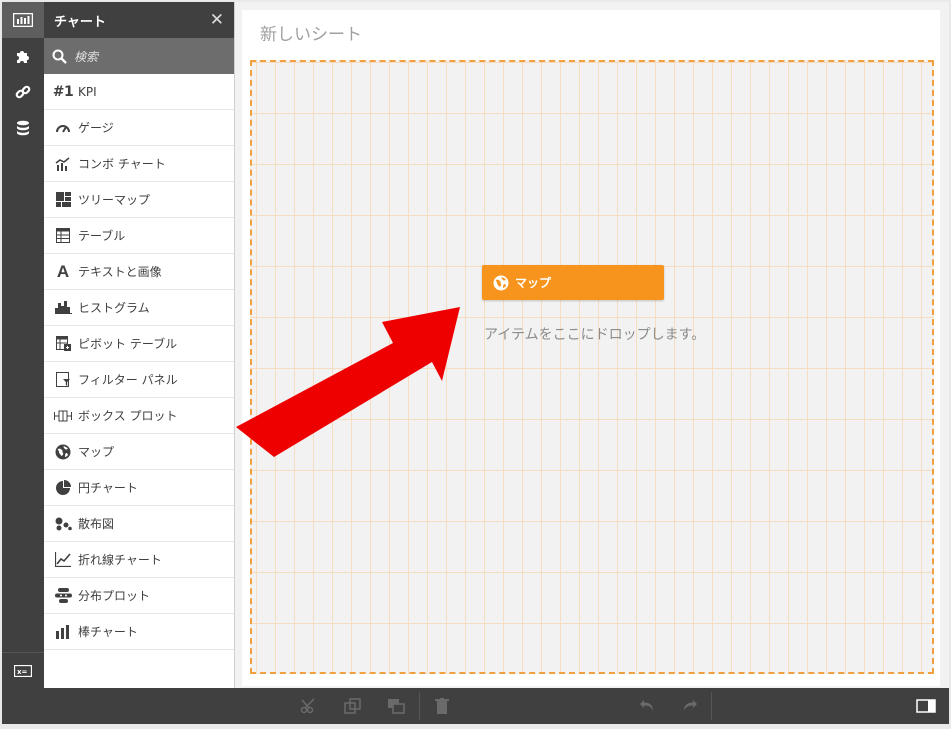  Describe the element at coordinates (533, 283) in the screenshot. I see `dragged-item-label: マップ` at that location.